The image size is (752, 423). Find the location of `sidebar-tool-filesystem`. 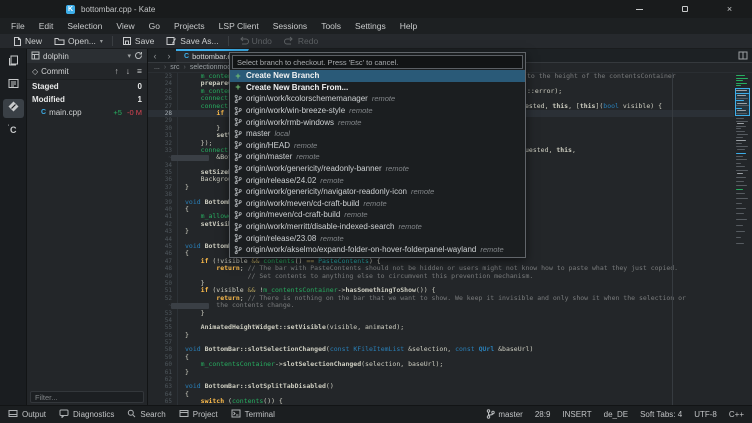

sidebar-tool-filesystem is located at coordinates (13, 85).